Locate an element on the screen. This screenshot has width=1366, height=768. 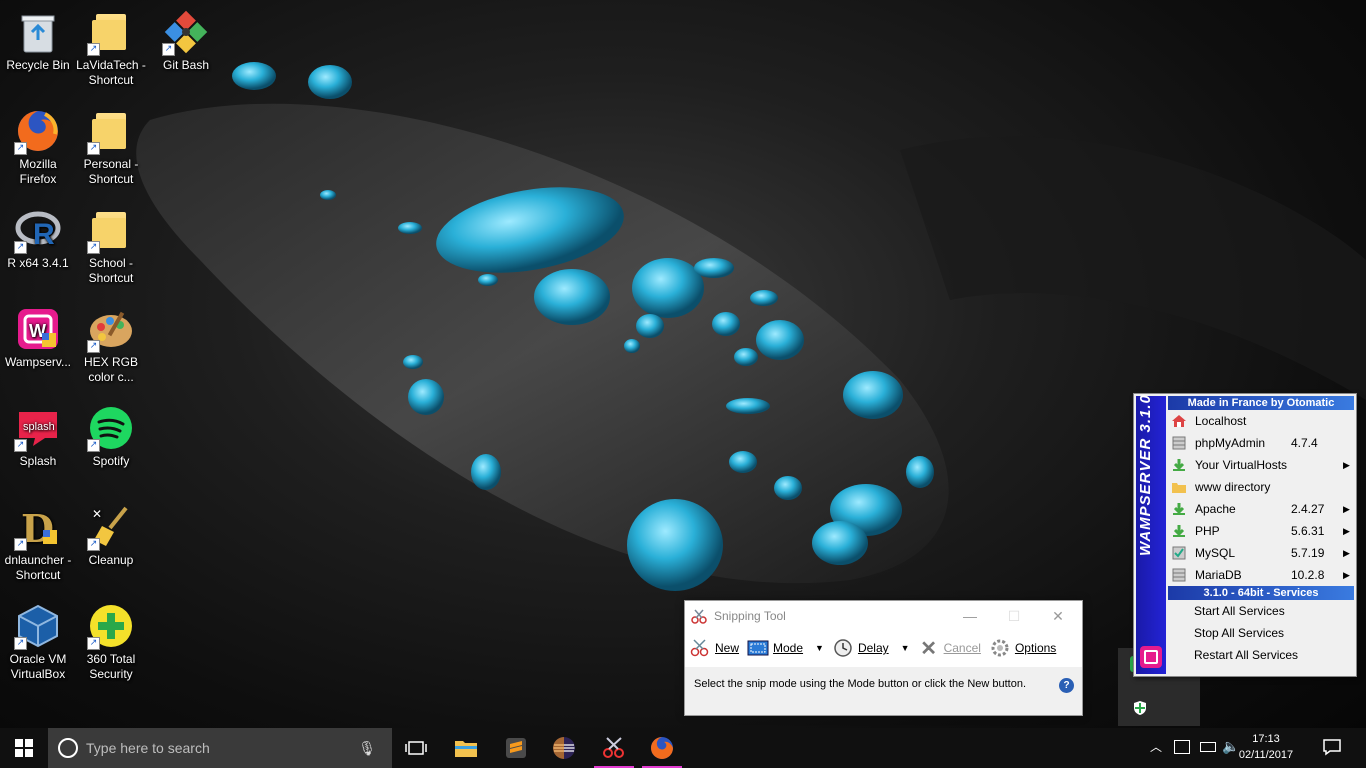
cleanup-shortcut: ✕ ↗ Cleanup is located at coordinates (111, 535).